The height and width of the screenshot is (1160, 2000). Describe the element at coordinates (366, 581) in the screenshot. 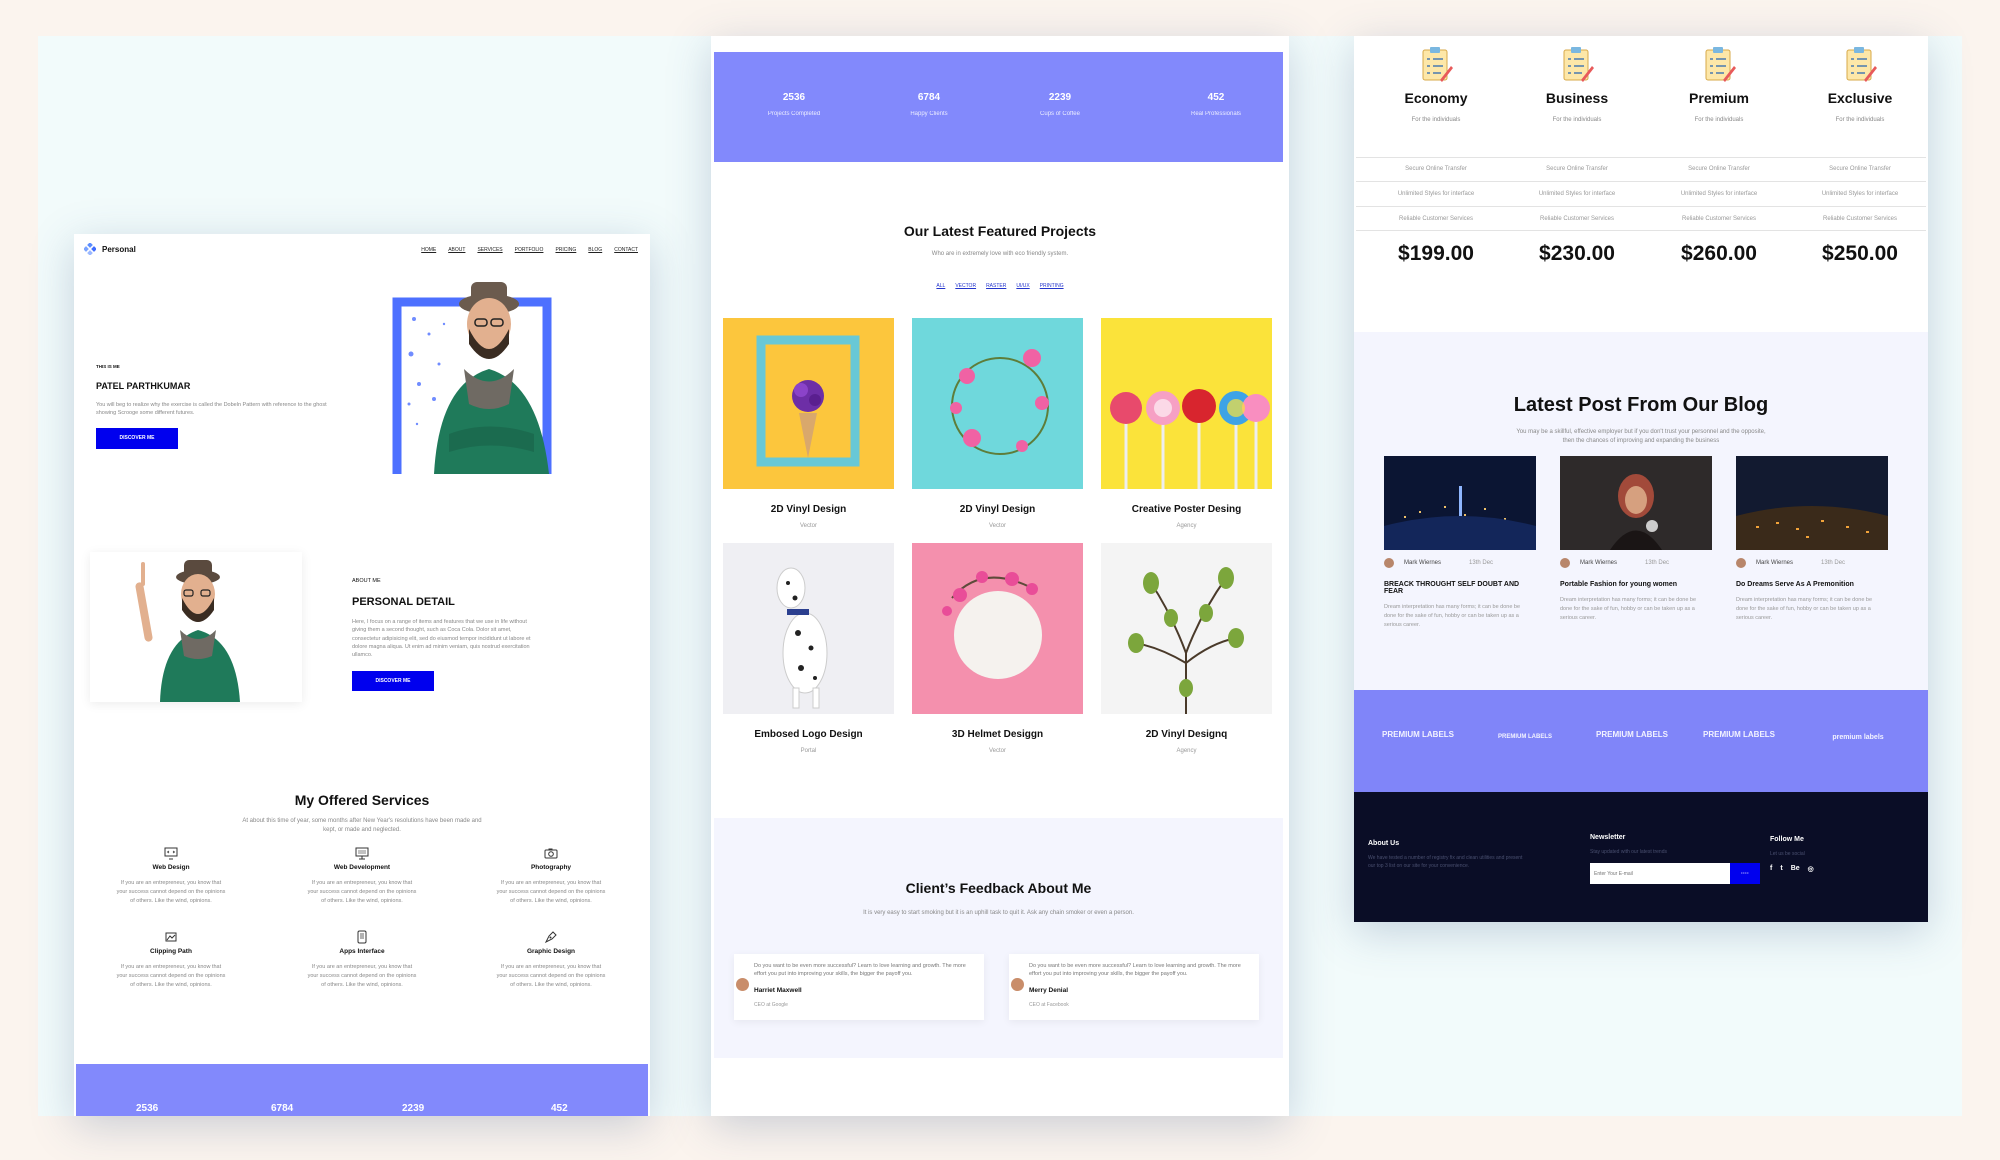

I see `about-eyebrow: ABOUT ME` at that location.